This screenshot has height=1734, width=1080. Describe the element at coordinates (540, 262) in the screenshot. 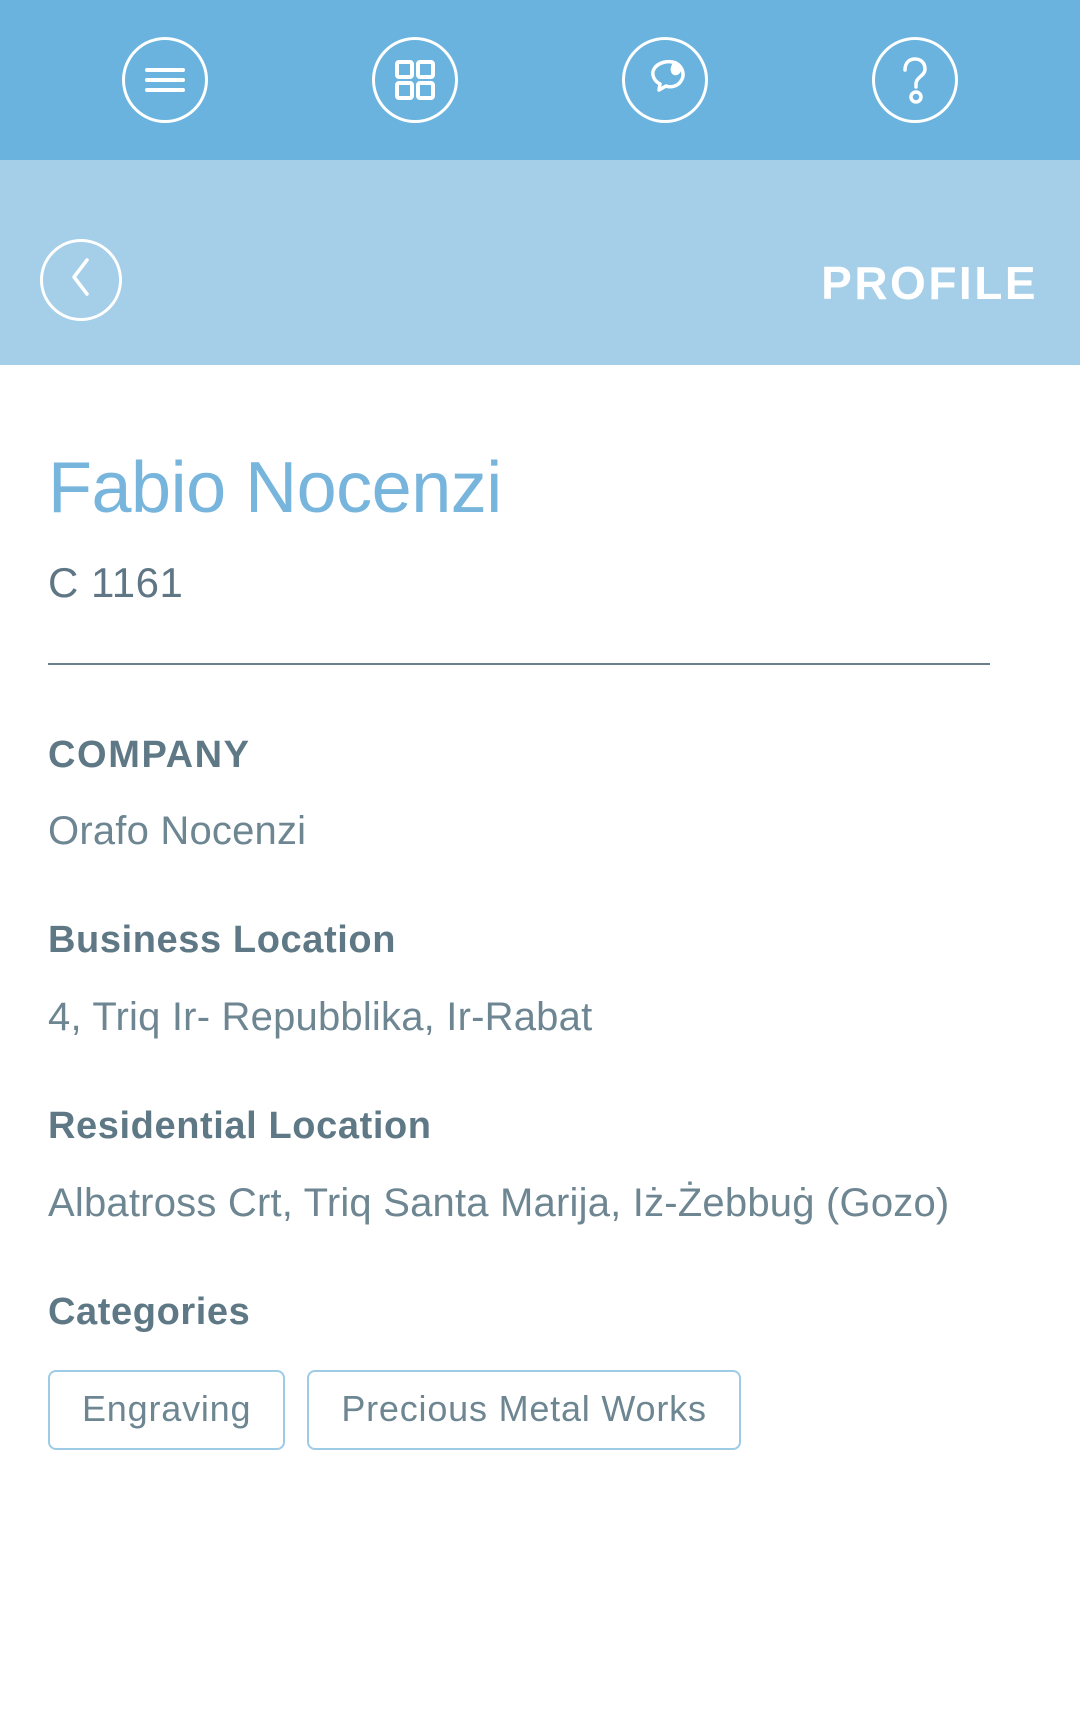

I see `page-header: PROFILE` at that location.